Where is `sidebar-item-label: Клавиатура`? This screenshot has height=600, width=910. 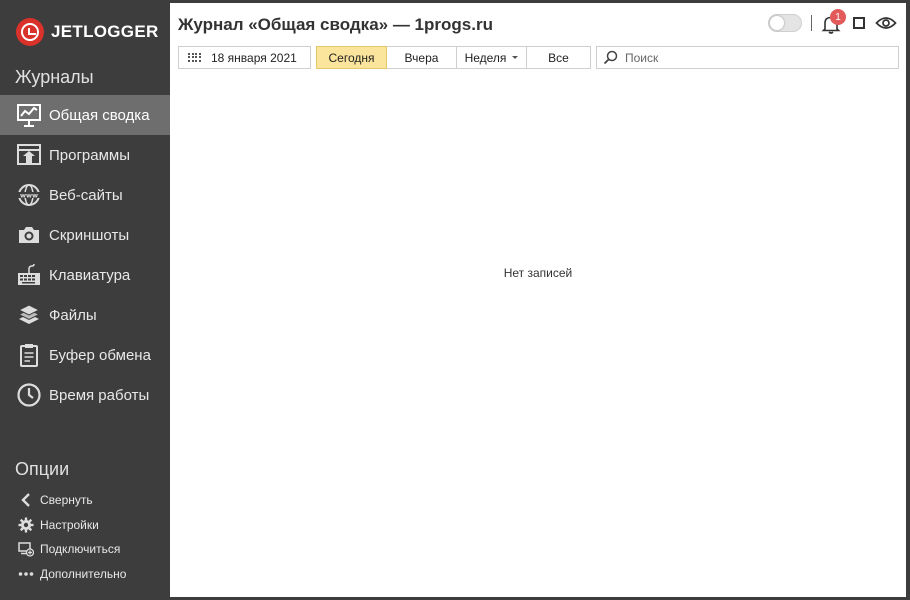
sidebar-item-label: Клавиатура is located at coordinates (90, 275).